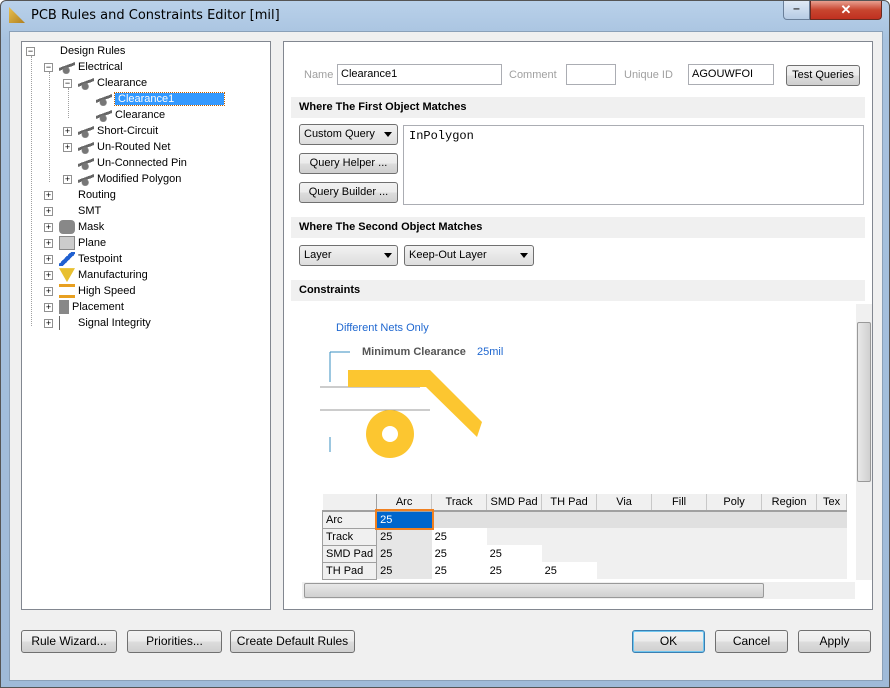 The width and height of the screenshot is (890, 688). Describe the element at coordinates (155, 15) in the screenshot. I see `window-title: PCB Rules and Constraints Editor [mil]` at that location.